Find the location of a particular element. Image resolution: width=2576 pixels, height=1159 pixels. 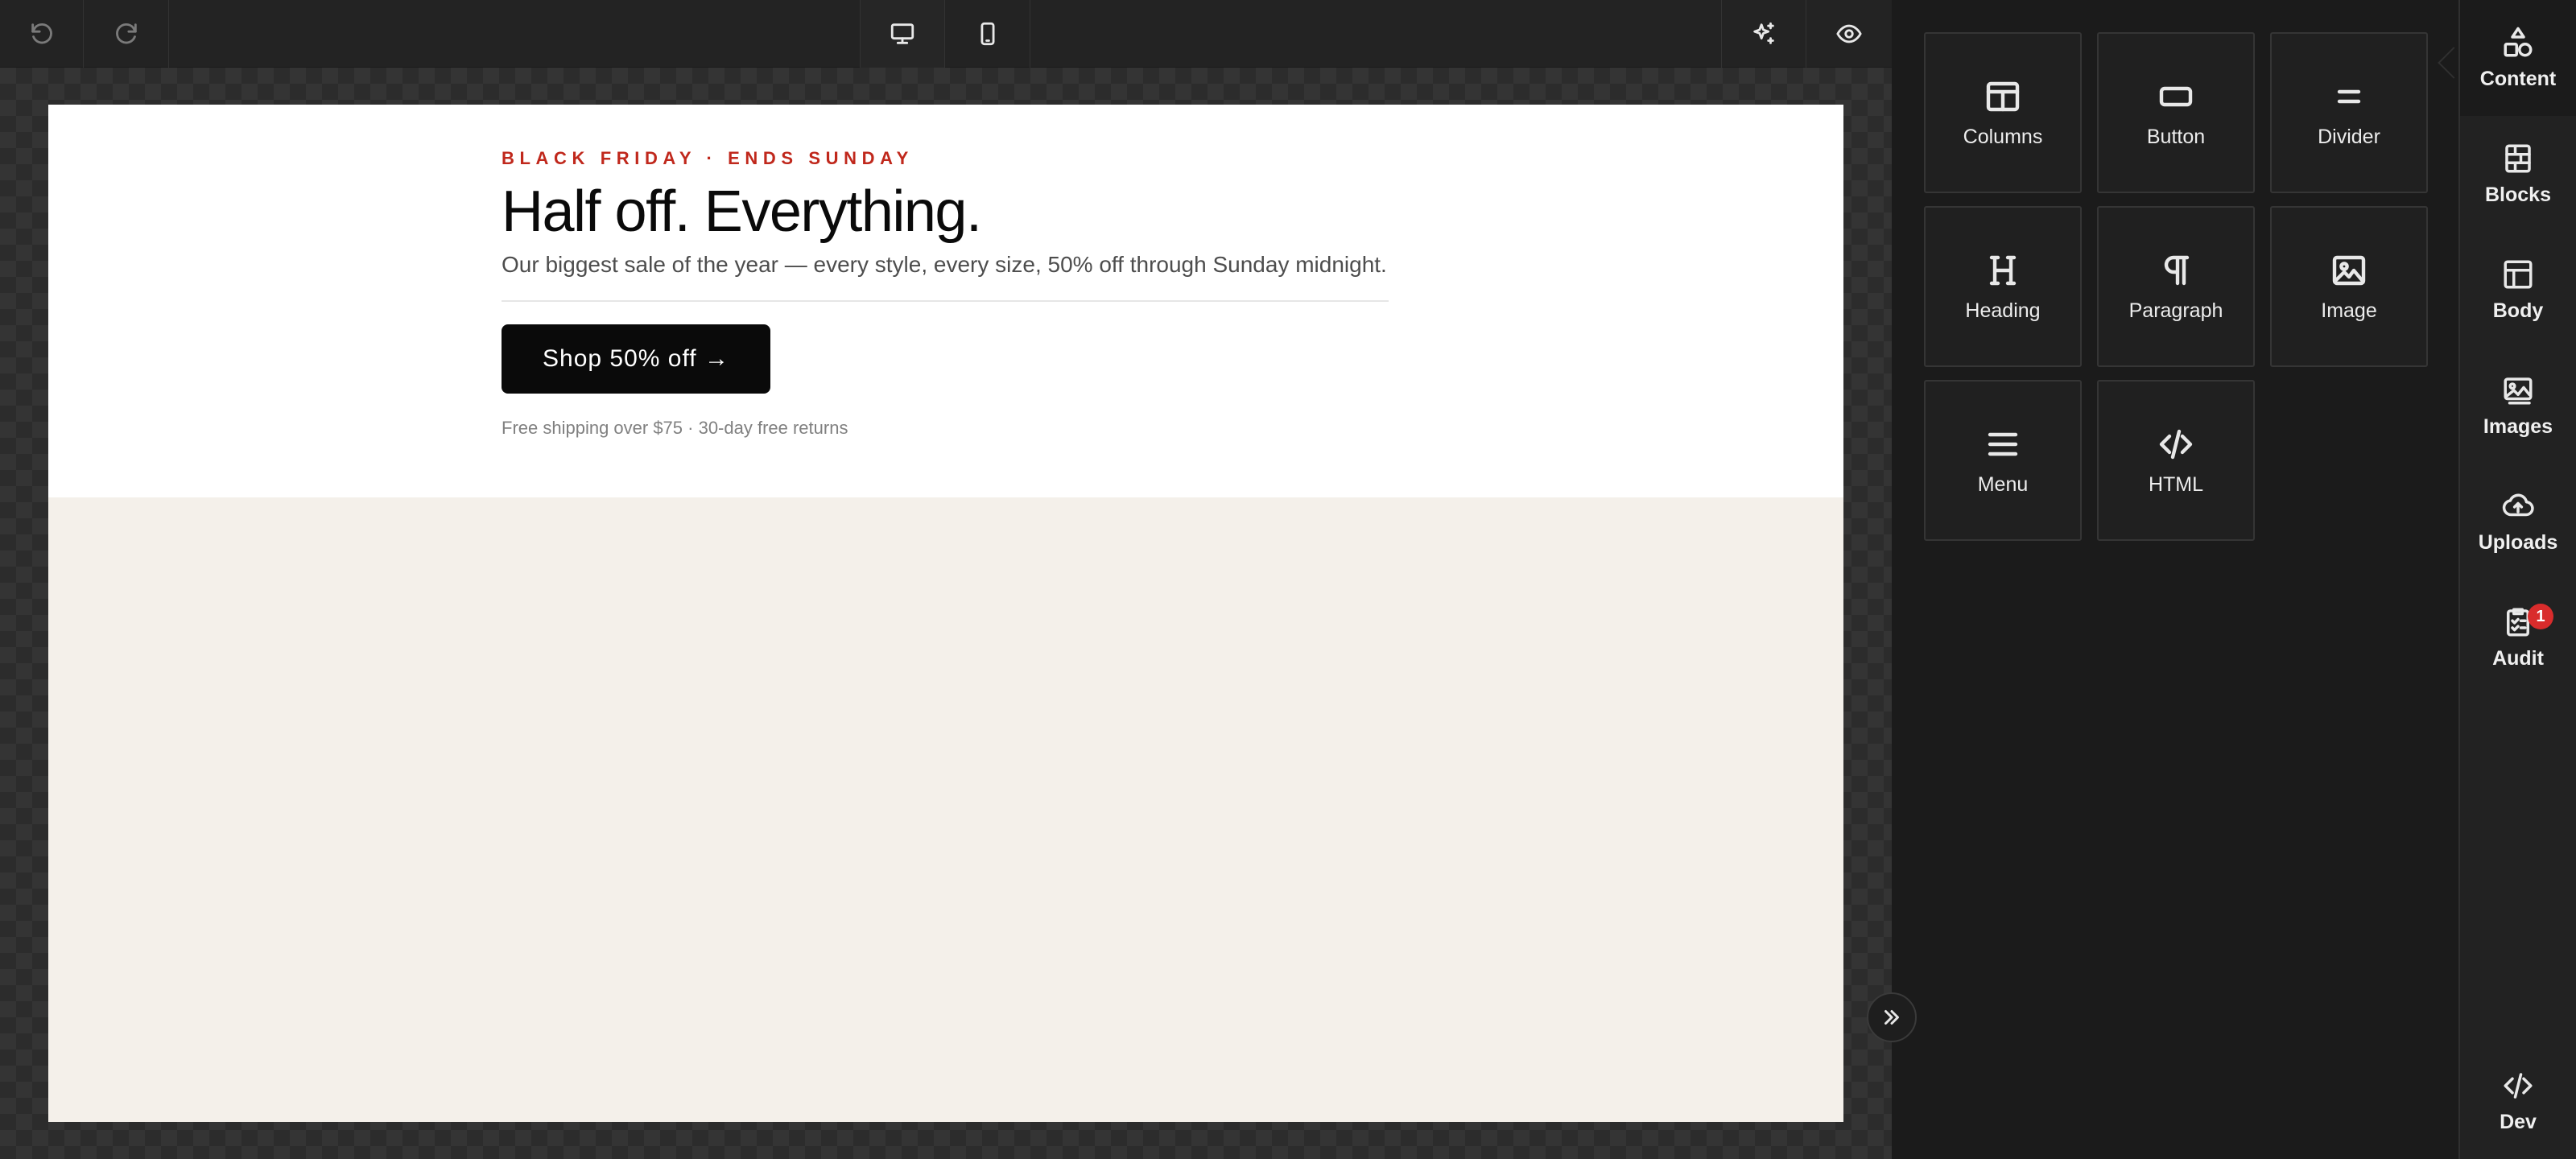

nav-label: Images is located at coordinates (2518, 426).